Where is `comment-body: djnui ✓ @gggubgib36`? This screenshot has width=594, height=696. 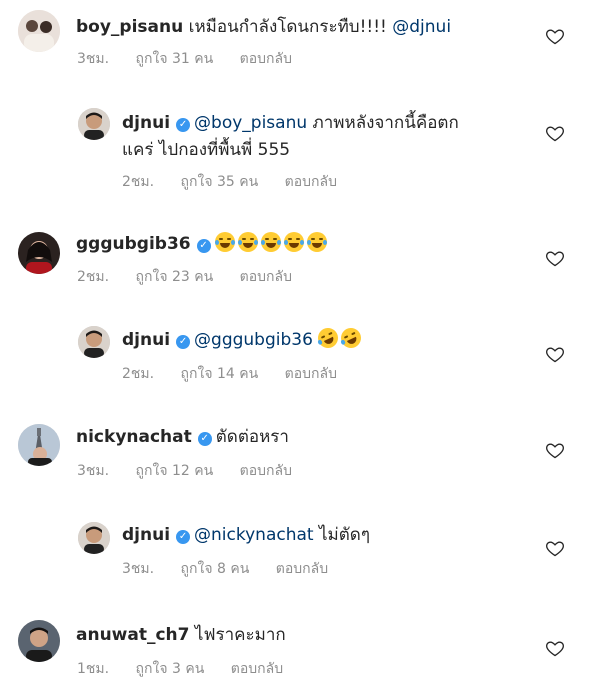
comment-body: djnui ✓ @gggubgib36 is located at coordinates (243, 338).